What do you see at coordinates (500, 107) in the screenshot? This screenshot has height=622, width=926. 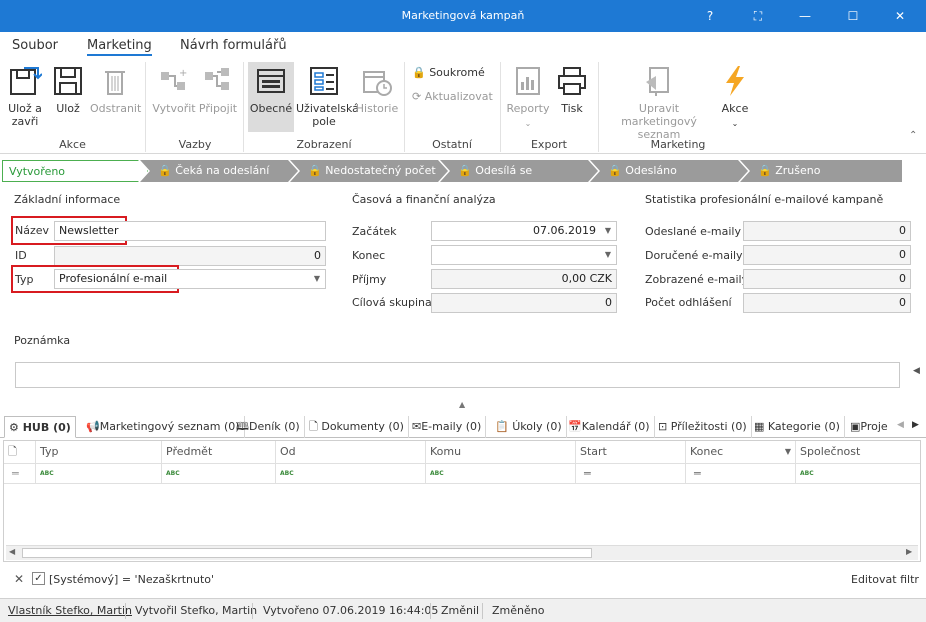 I see `group-separator` at bounding box center [500, 107].